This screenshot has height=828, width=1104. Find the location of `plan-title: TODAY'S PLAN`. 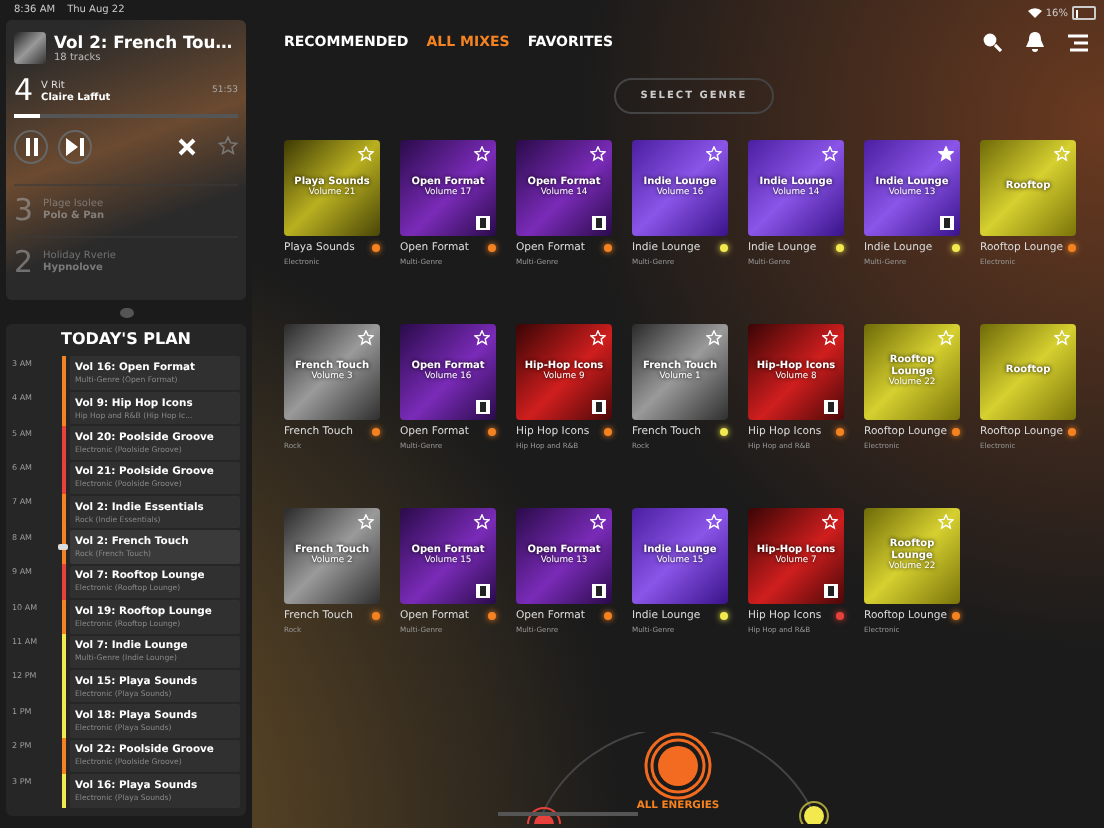

plan-title: TODAY'S PLAN is located at coordinates (126, 338).